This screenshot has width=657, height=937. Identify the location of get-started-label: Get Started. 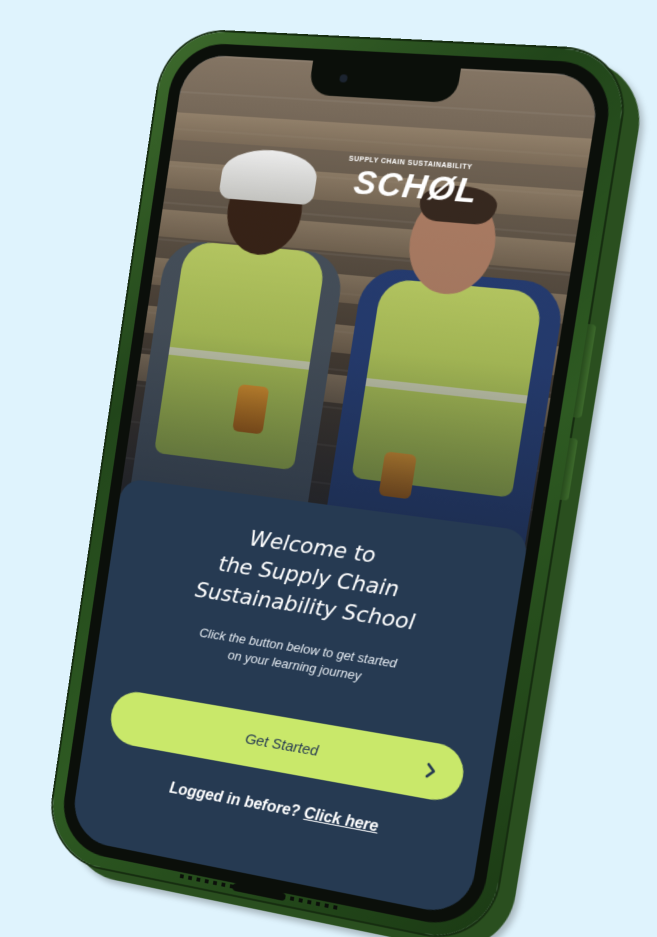
(281, 744).